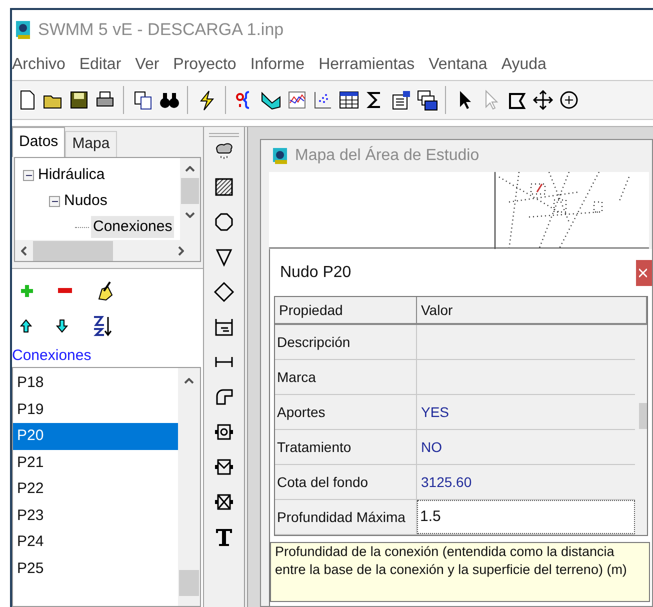 This screenshot has height=607, width=653. Describe the element at coordinates (190, 215) in the screenshot. I see `scroll-down-icon` at that location.